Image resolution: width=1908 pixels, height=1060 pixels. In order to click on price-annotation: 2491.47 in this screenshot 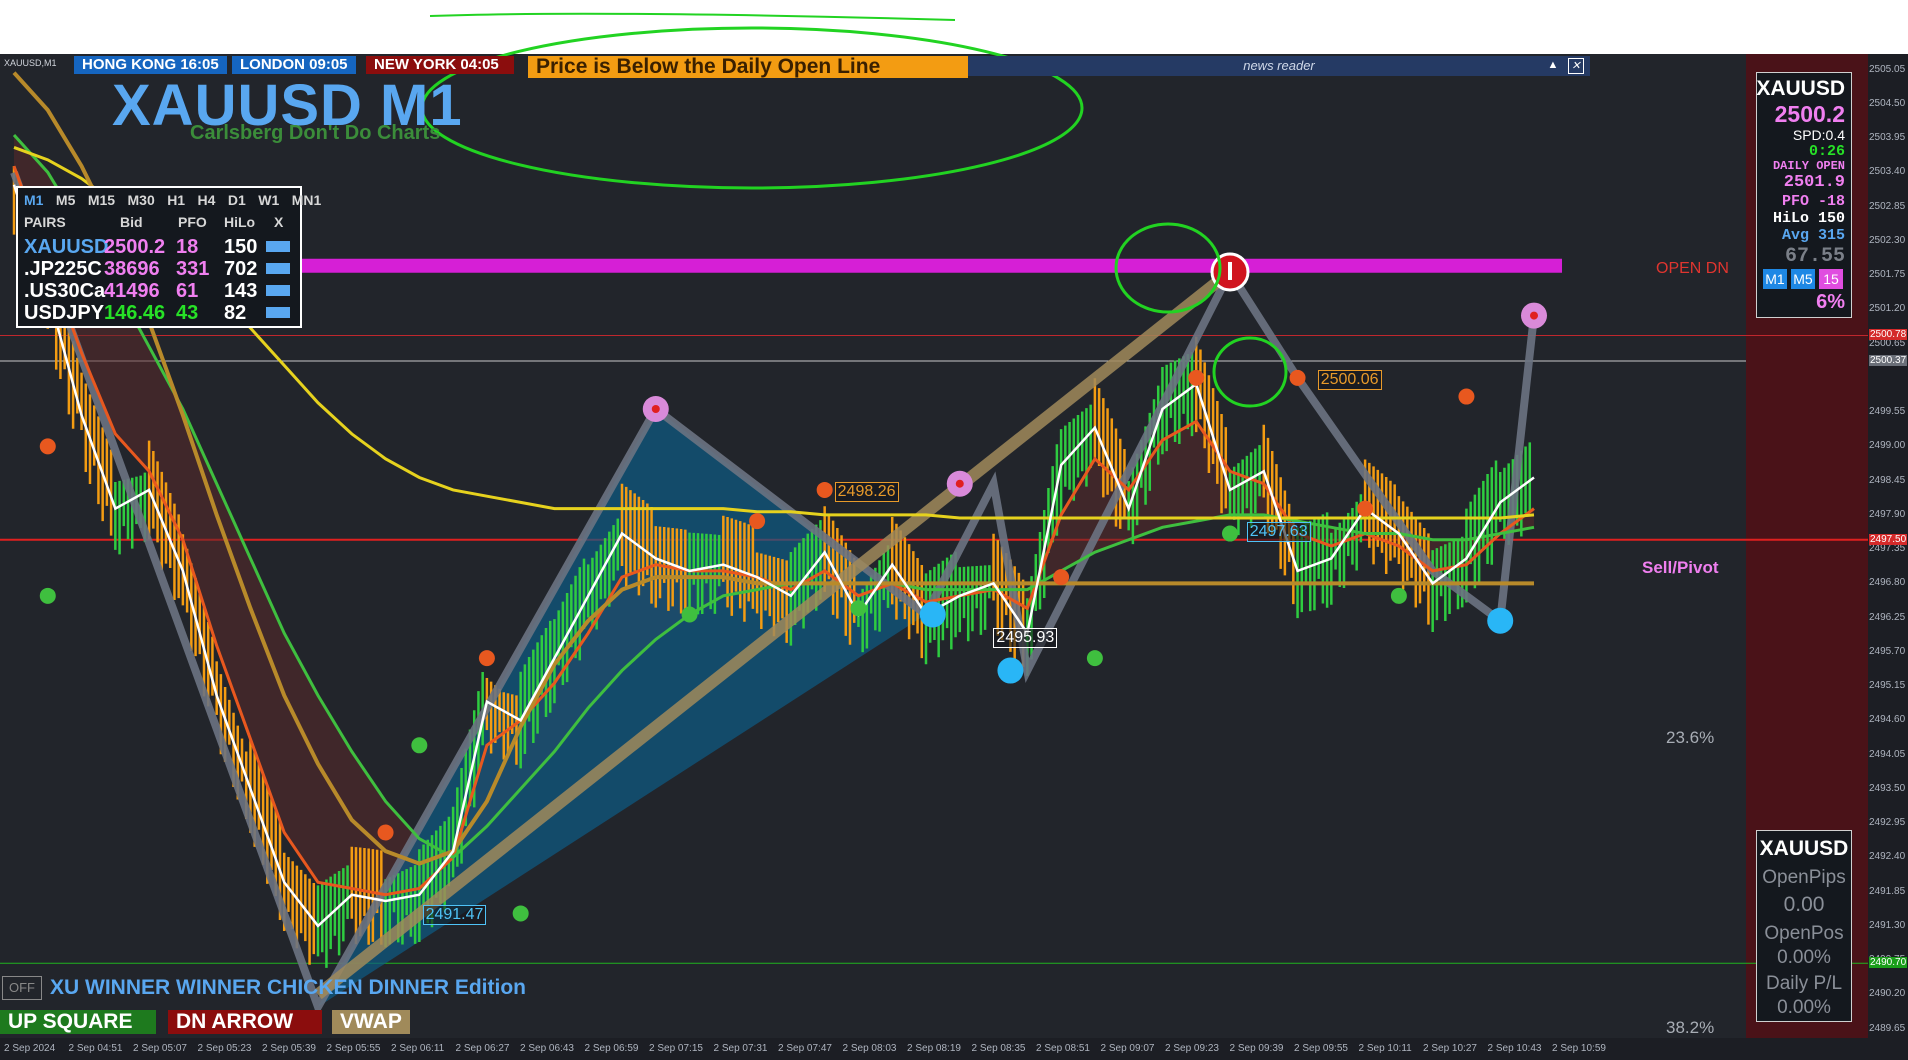, I will do `click(454, 915)`.